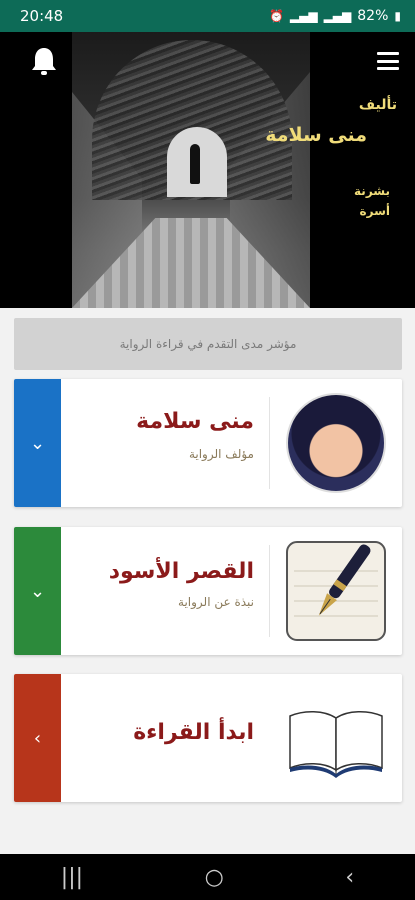 The image size is (415, 900). What do you see at coordinates (372, 191) in the screenshot?
I see `tagline-line-1: بشرنة` at bounding box center [372, 191].